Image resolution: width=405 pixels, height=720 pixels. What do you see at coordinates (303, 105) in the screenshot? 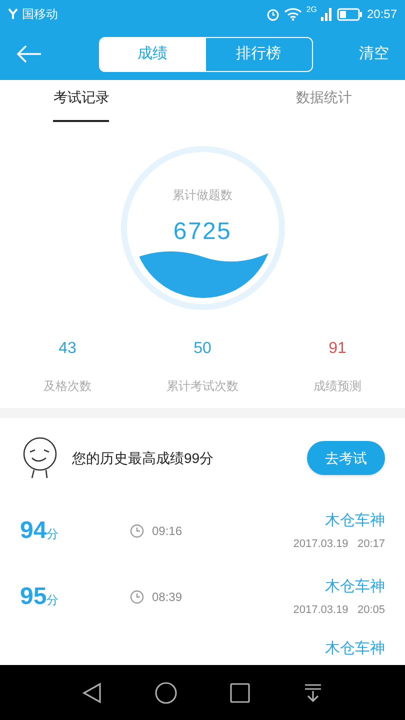
I see `tab: 数据统计` at bounding box center [303, 105].